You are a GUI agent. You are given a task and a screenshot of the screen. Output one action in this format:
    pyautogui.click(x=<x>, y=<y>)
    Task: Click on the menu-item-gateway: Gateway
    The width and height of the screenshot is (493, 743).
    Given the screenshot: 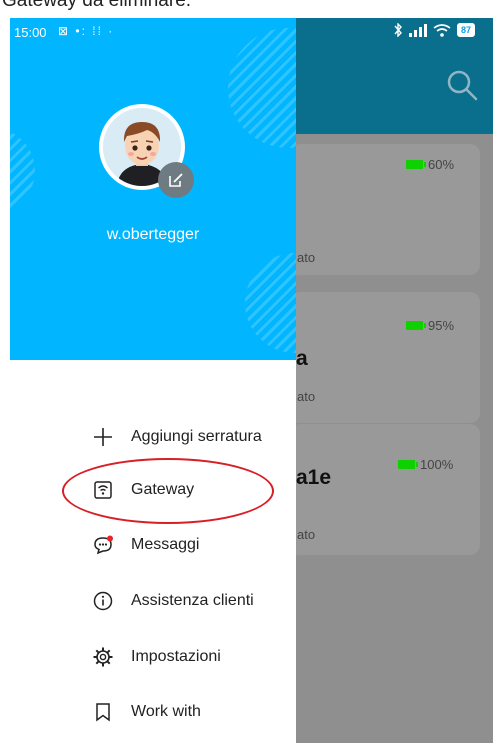 What is the action you would take?
    pyautogui.click(x=142, y=490)
    